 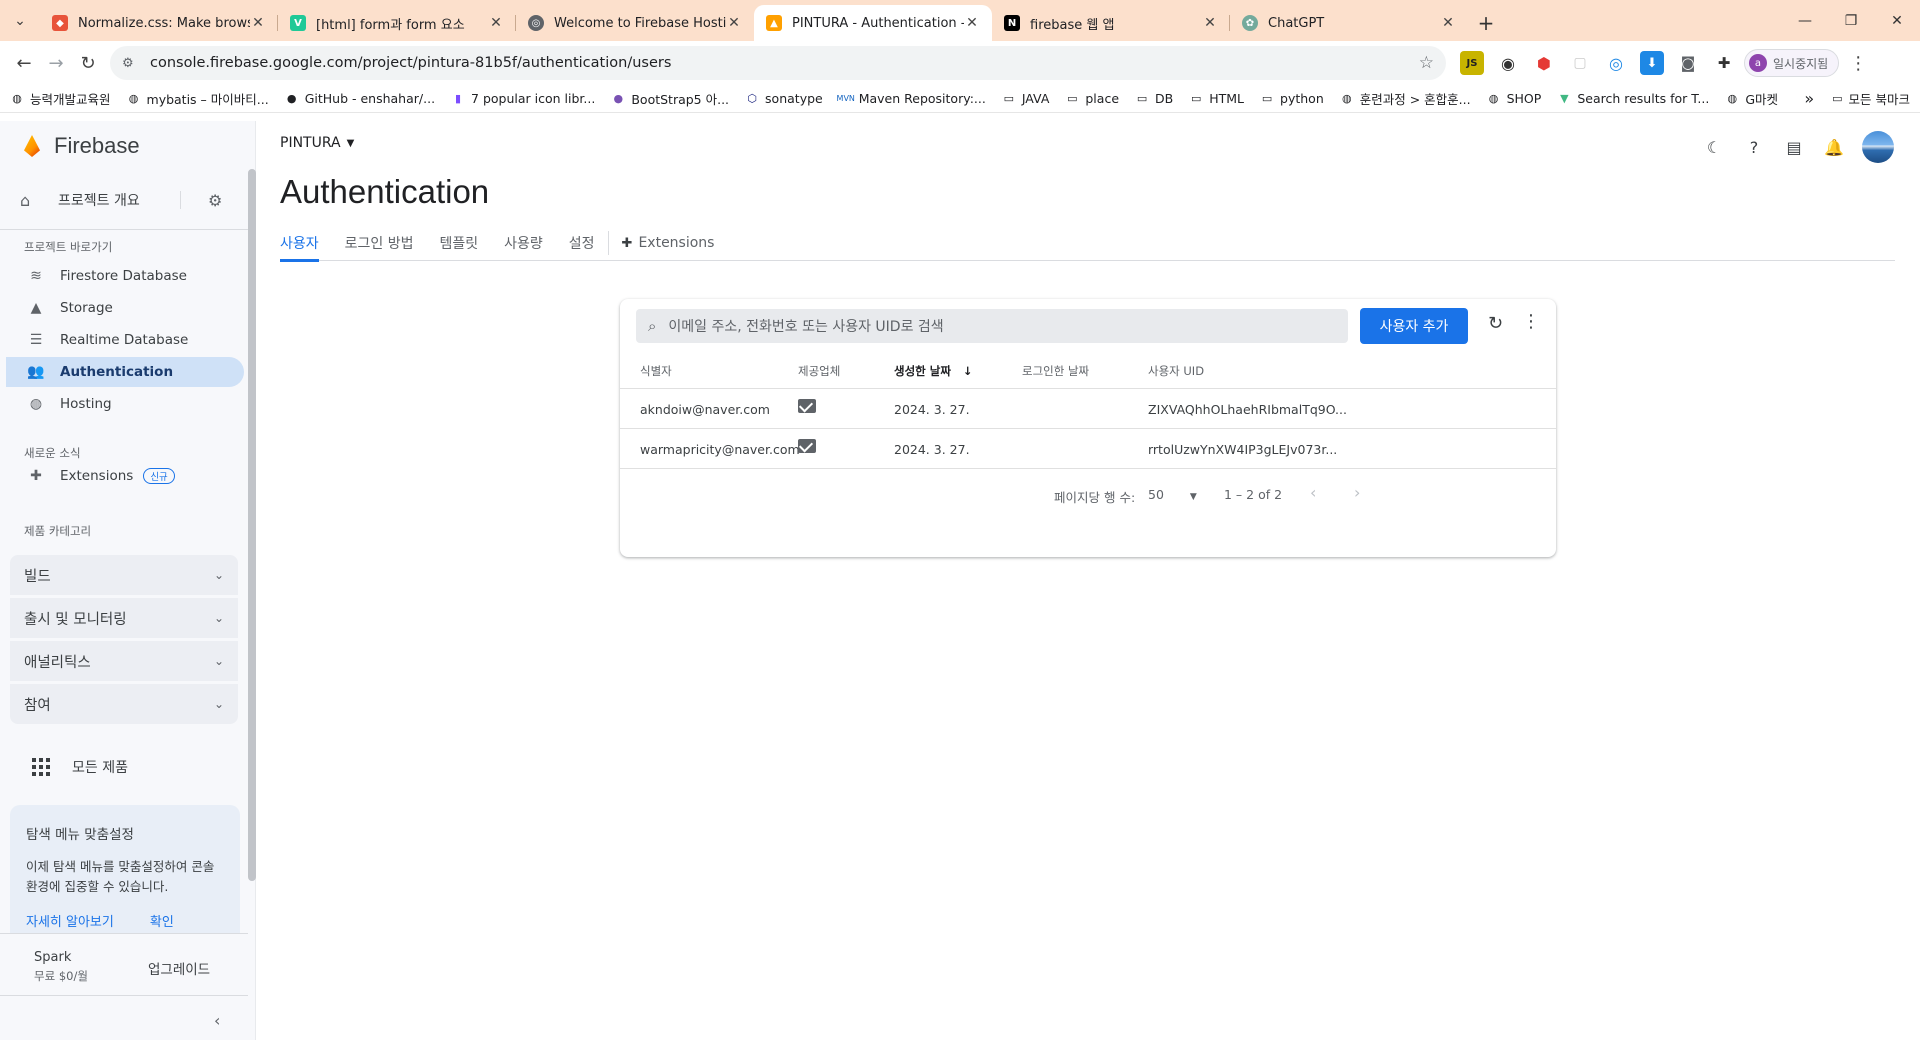 What do you see at coordinates (1531, 321) in the screenshot?
I see `more-vert-icon: ⋮` at bounding box center [1531, 321].